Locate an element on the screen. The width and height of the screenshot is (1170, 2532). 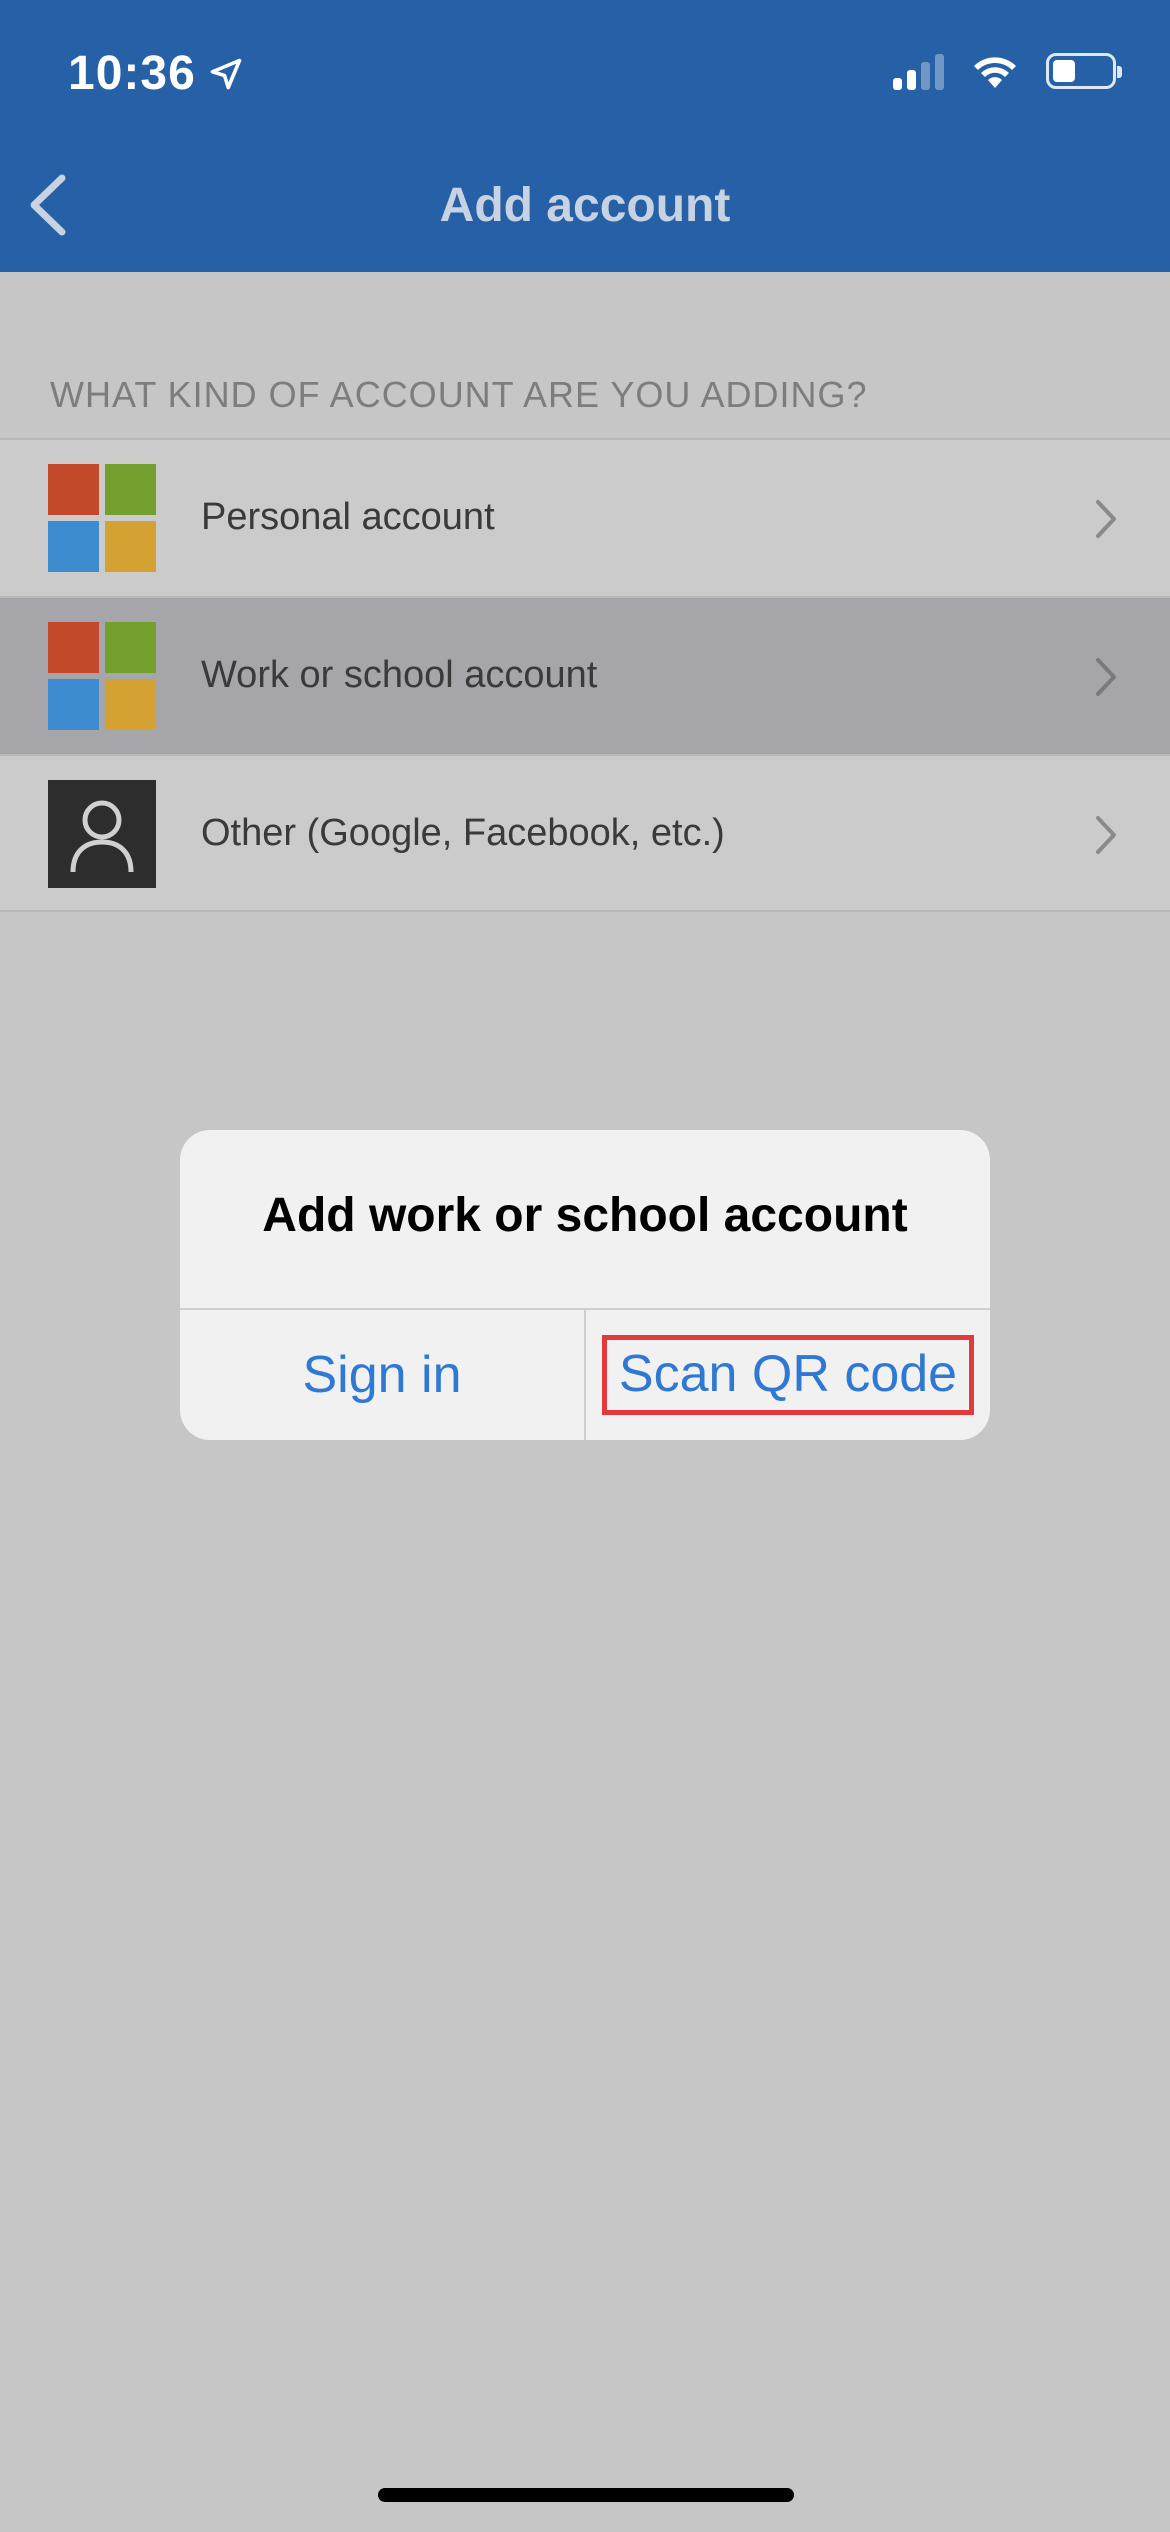
dialog-title: Add work or school account is located at coordinates (585, 1215).